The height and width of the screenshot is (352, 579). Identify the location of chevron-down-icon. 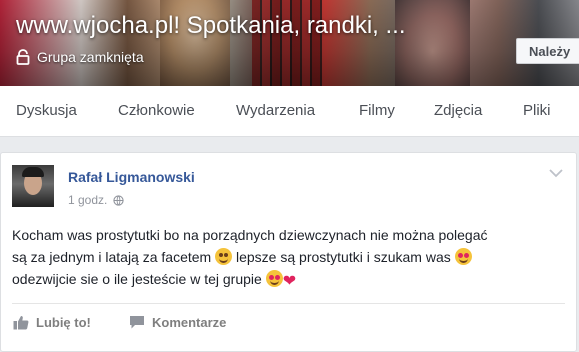
(556, 173).